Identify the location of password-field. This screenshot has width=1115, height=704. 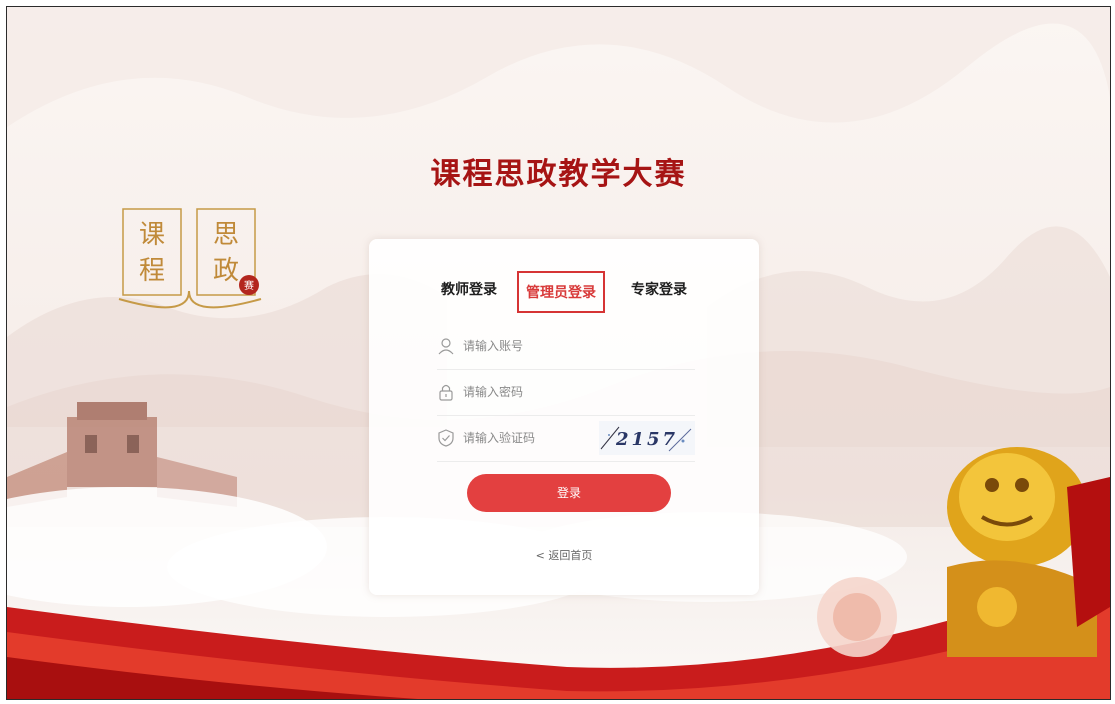
(566, 392).